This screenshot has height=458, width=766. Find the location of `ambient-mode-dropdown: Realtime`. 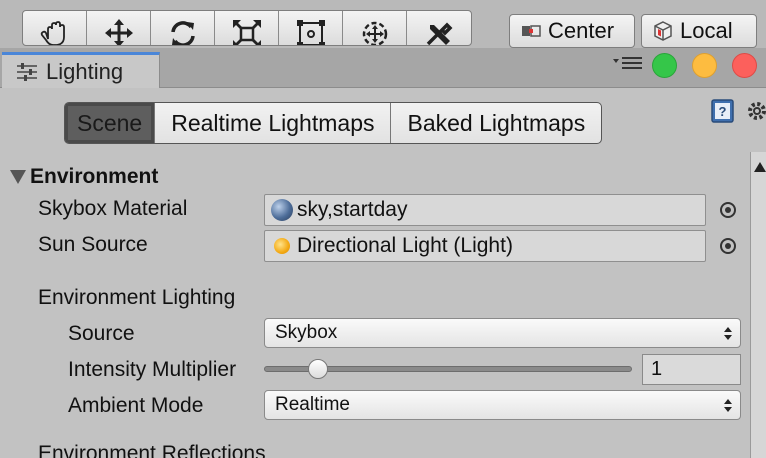

ambient-mode-dropdown: Realtime is located at coordinates (502, 405).